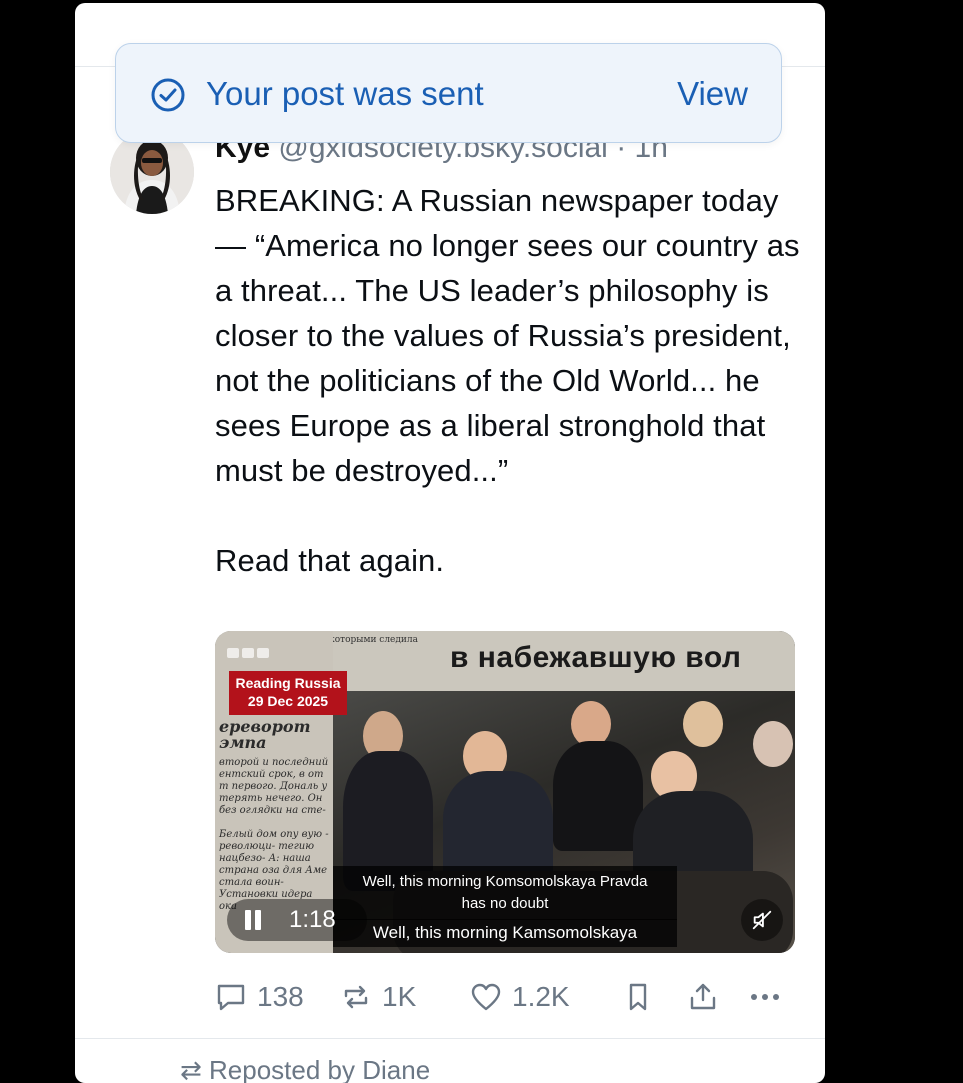 The image size is (963, 1083). What do you see at coordinates (399, 996) in the screenshot?
I see `repost-count: 1K` at bounding box center [399, 996].